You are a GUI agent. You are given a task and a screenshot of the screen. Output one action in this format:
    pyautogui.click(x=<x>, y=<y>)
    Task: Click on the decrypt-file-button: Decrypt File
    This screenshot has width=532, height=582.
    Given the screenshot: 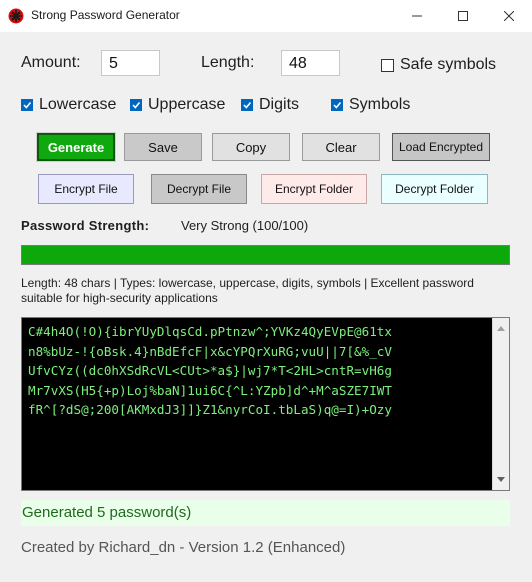 What is the action you would take?
    pyautogui.click(x=199, y=189)
    